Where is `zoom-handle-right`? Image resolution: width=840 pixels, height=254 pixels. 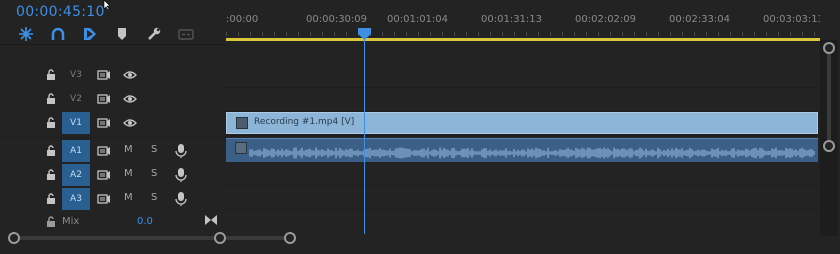
zoom-handle-right is located at coordinates (290, 238).